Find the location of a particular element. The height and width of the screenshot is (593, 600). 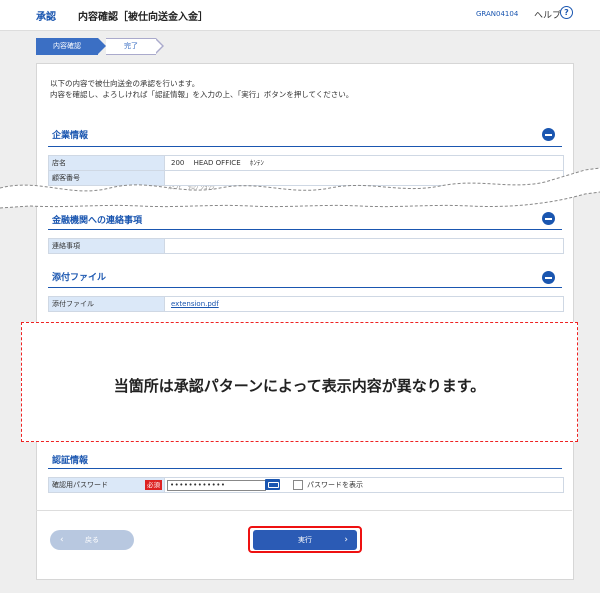

step-arrow-inner is located at coordinates (158, 46).